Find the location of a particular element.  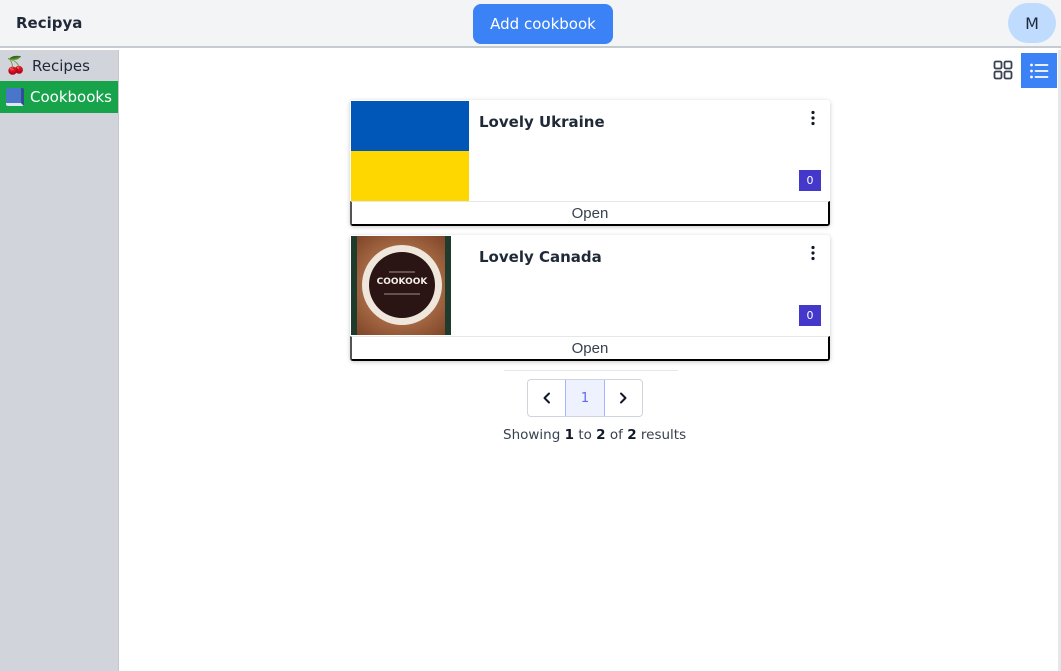

cookbook-title: Lovely Ukraine is located at coordinates (542, 122).